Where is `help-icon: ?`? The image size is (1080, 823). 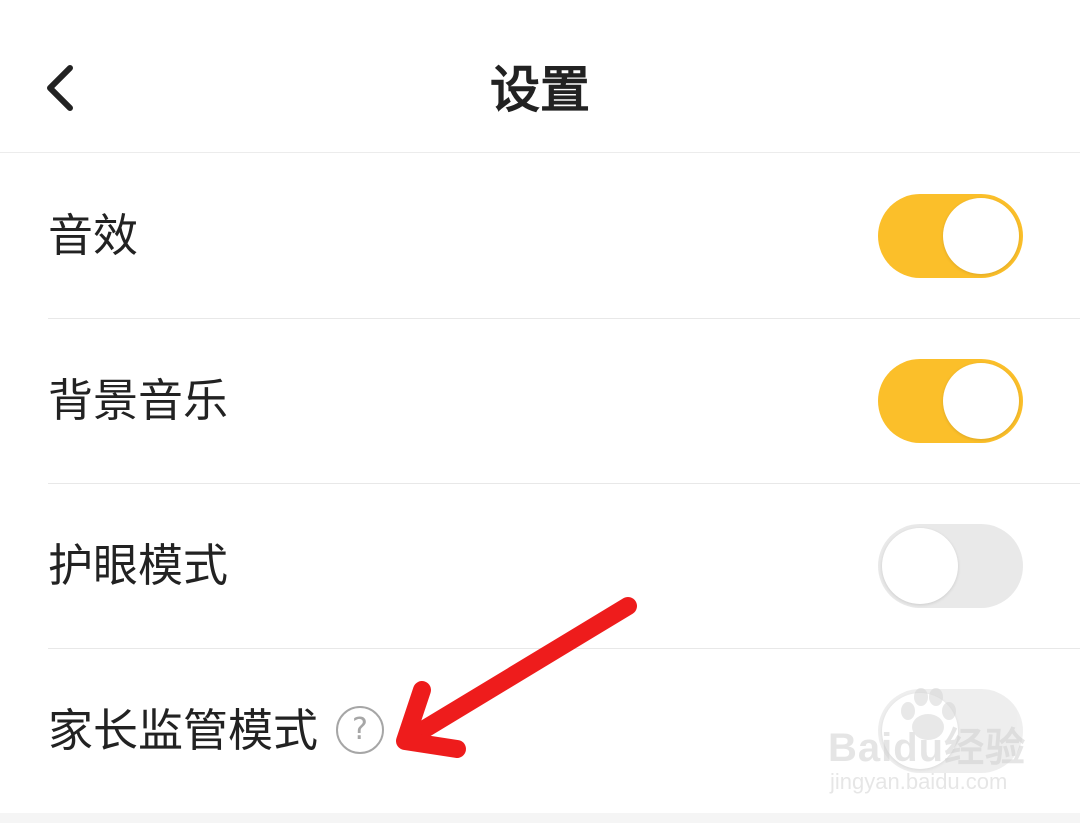 help-icon: ? is located at coordinates (360, 729).